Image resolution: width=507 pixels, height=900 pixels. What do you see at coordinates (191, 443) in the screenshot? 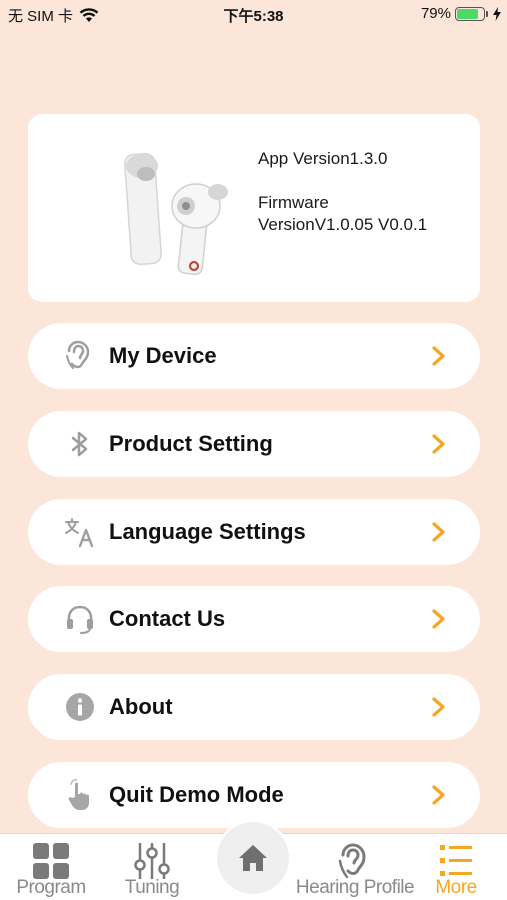
I see `menu-item-label: Product Setting` at bounding box center [191, 443].